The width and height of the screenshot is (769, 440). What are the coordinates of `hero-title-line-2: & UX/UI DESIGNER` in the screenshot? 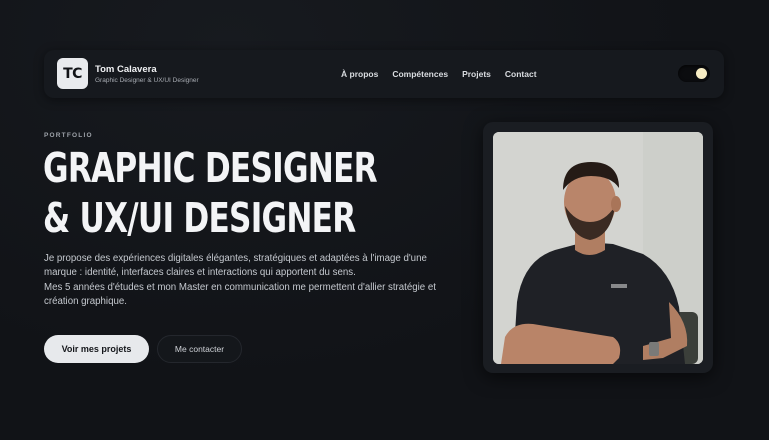 It's located at (199, 218).